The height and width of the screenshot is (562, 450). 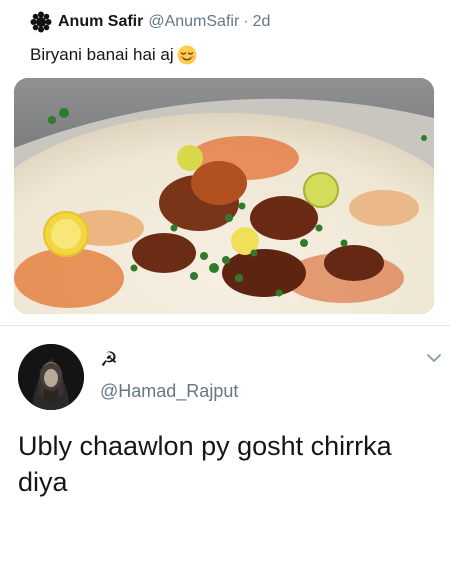 I want to click on quoted-tweet-text-row: Biryani banai hai aj, so click(x=113, y=55).